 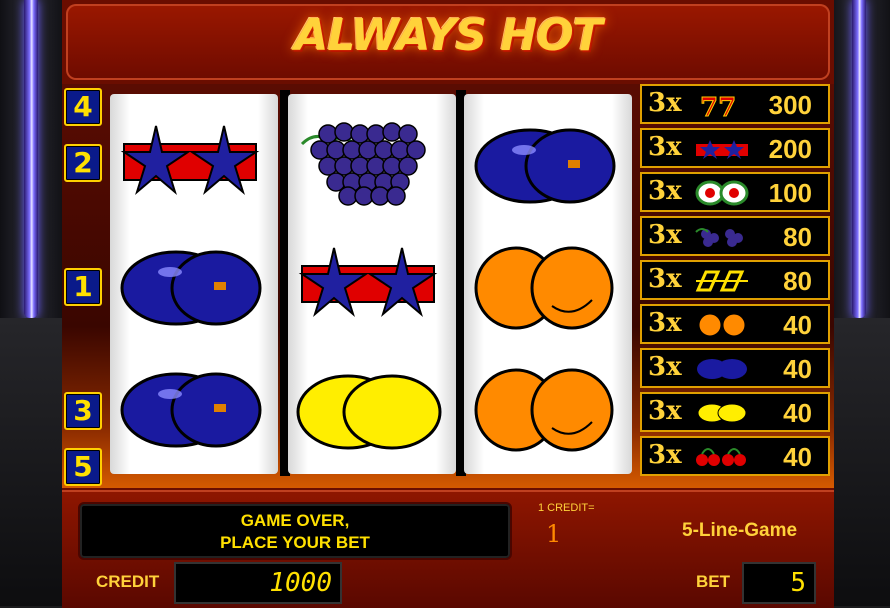 What do you see at coordinates (83, 107) in the screenshot?
I see `line-indicator-4: 4` at bounding box center [83, 107].